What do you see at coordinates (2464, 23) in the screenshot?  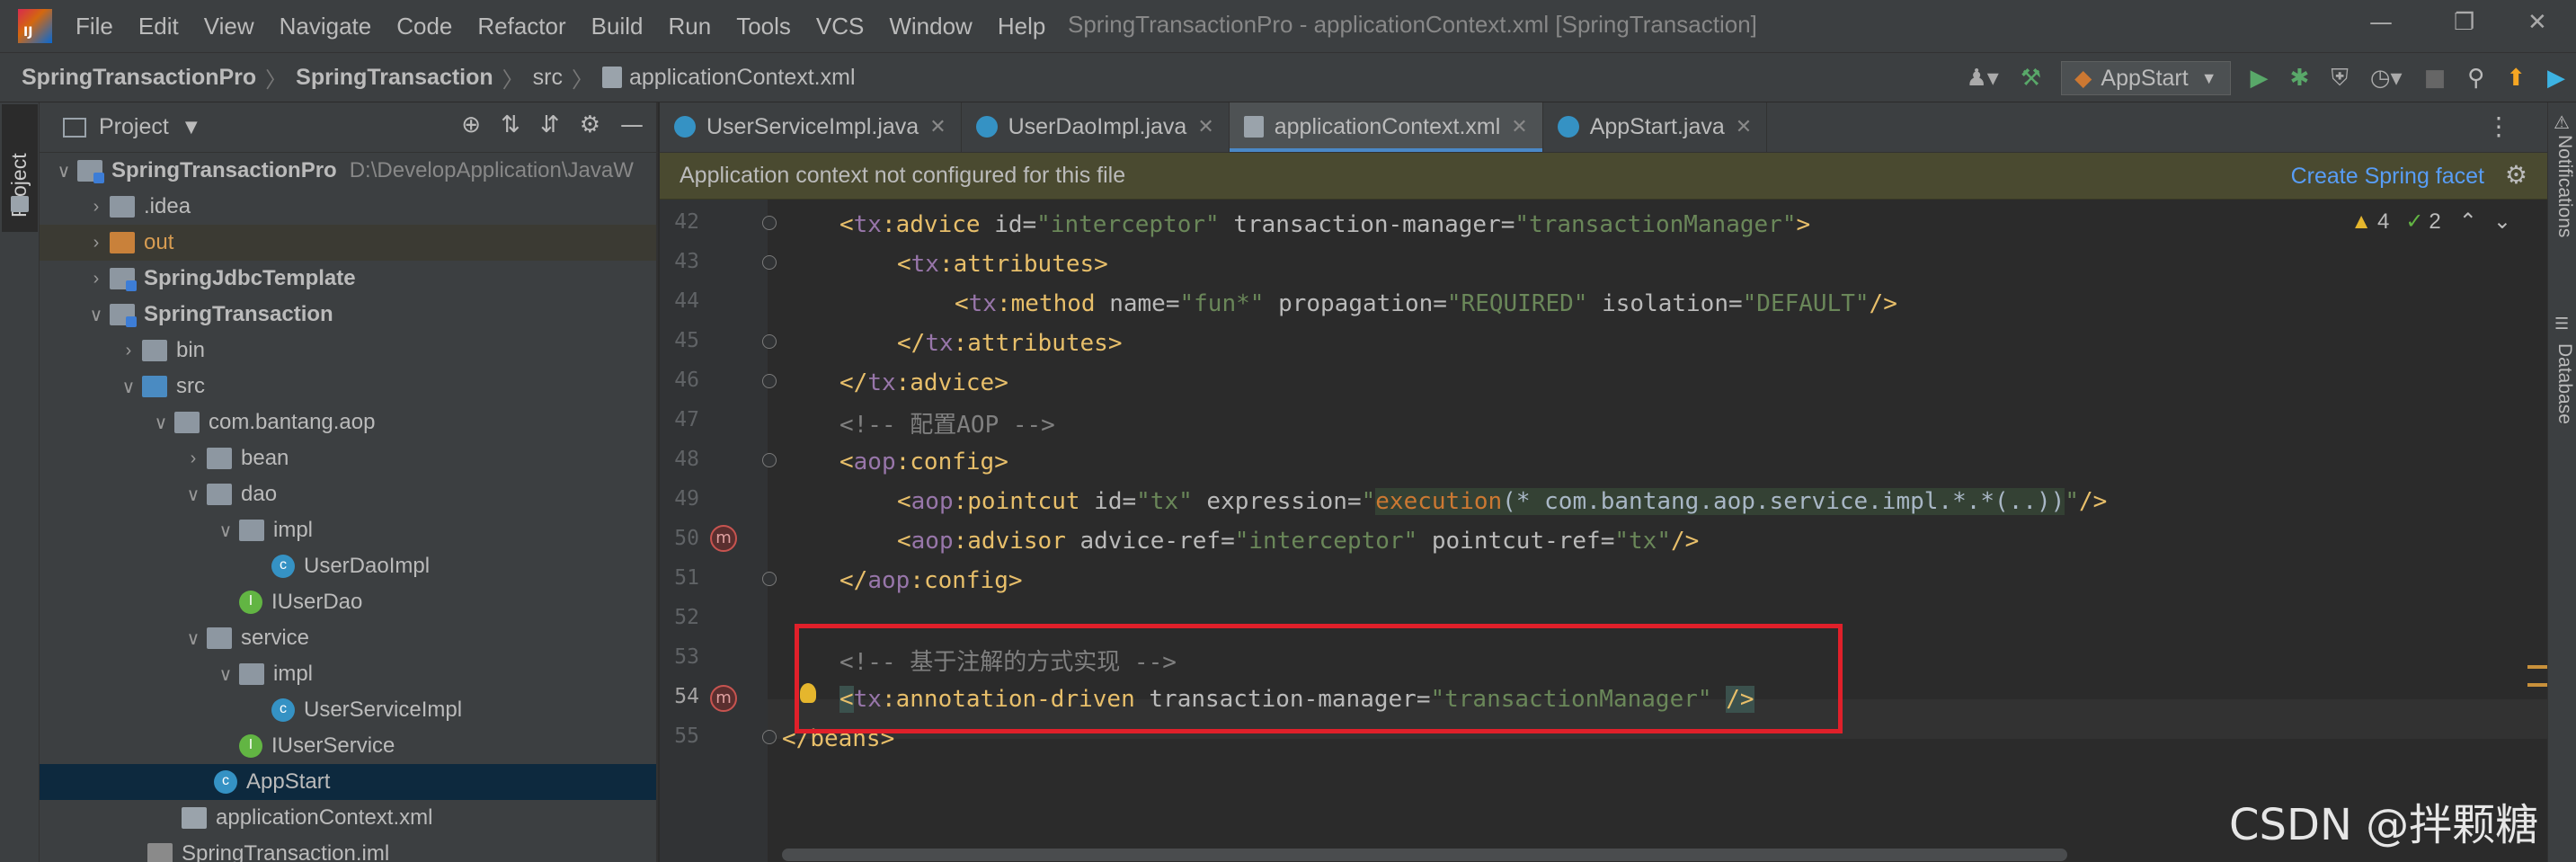 I see `restore-icon: ❐` at bounding box center [2464, 23].